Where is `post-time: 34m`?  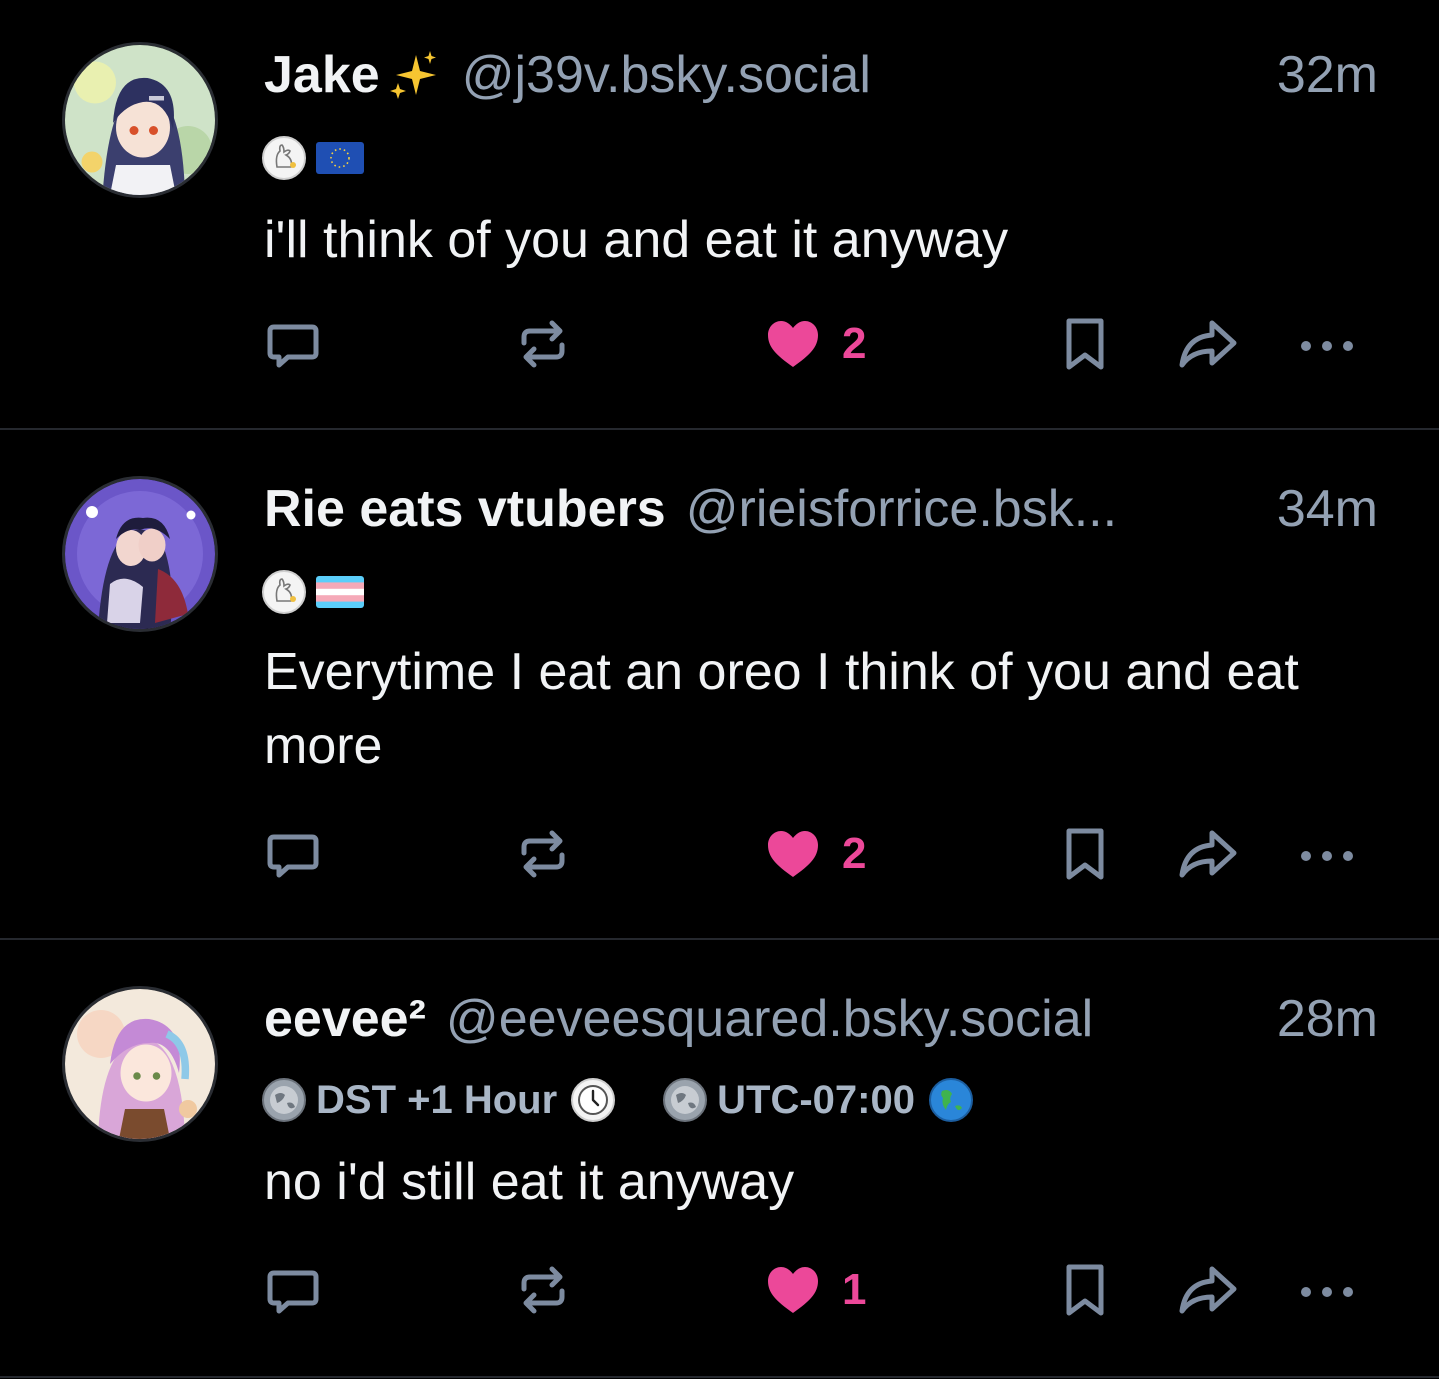
post-time: 34m is located at coordinates (1327, 509).